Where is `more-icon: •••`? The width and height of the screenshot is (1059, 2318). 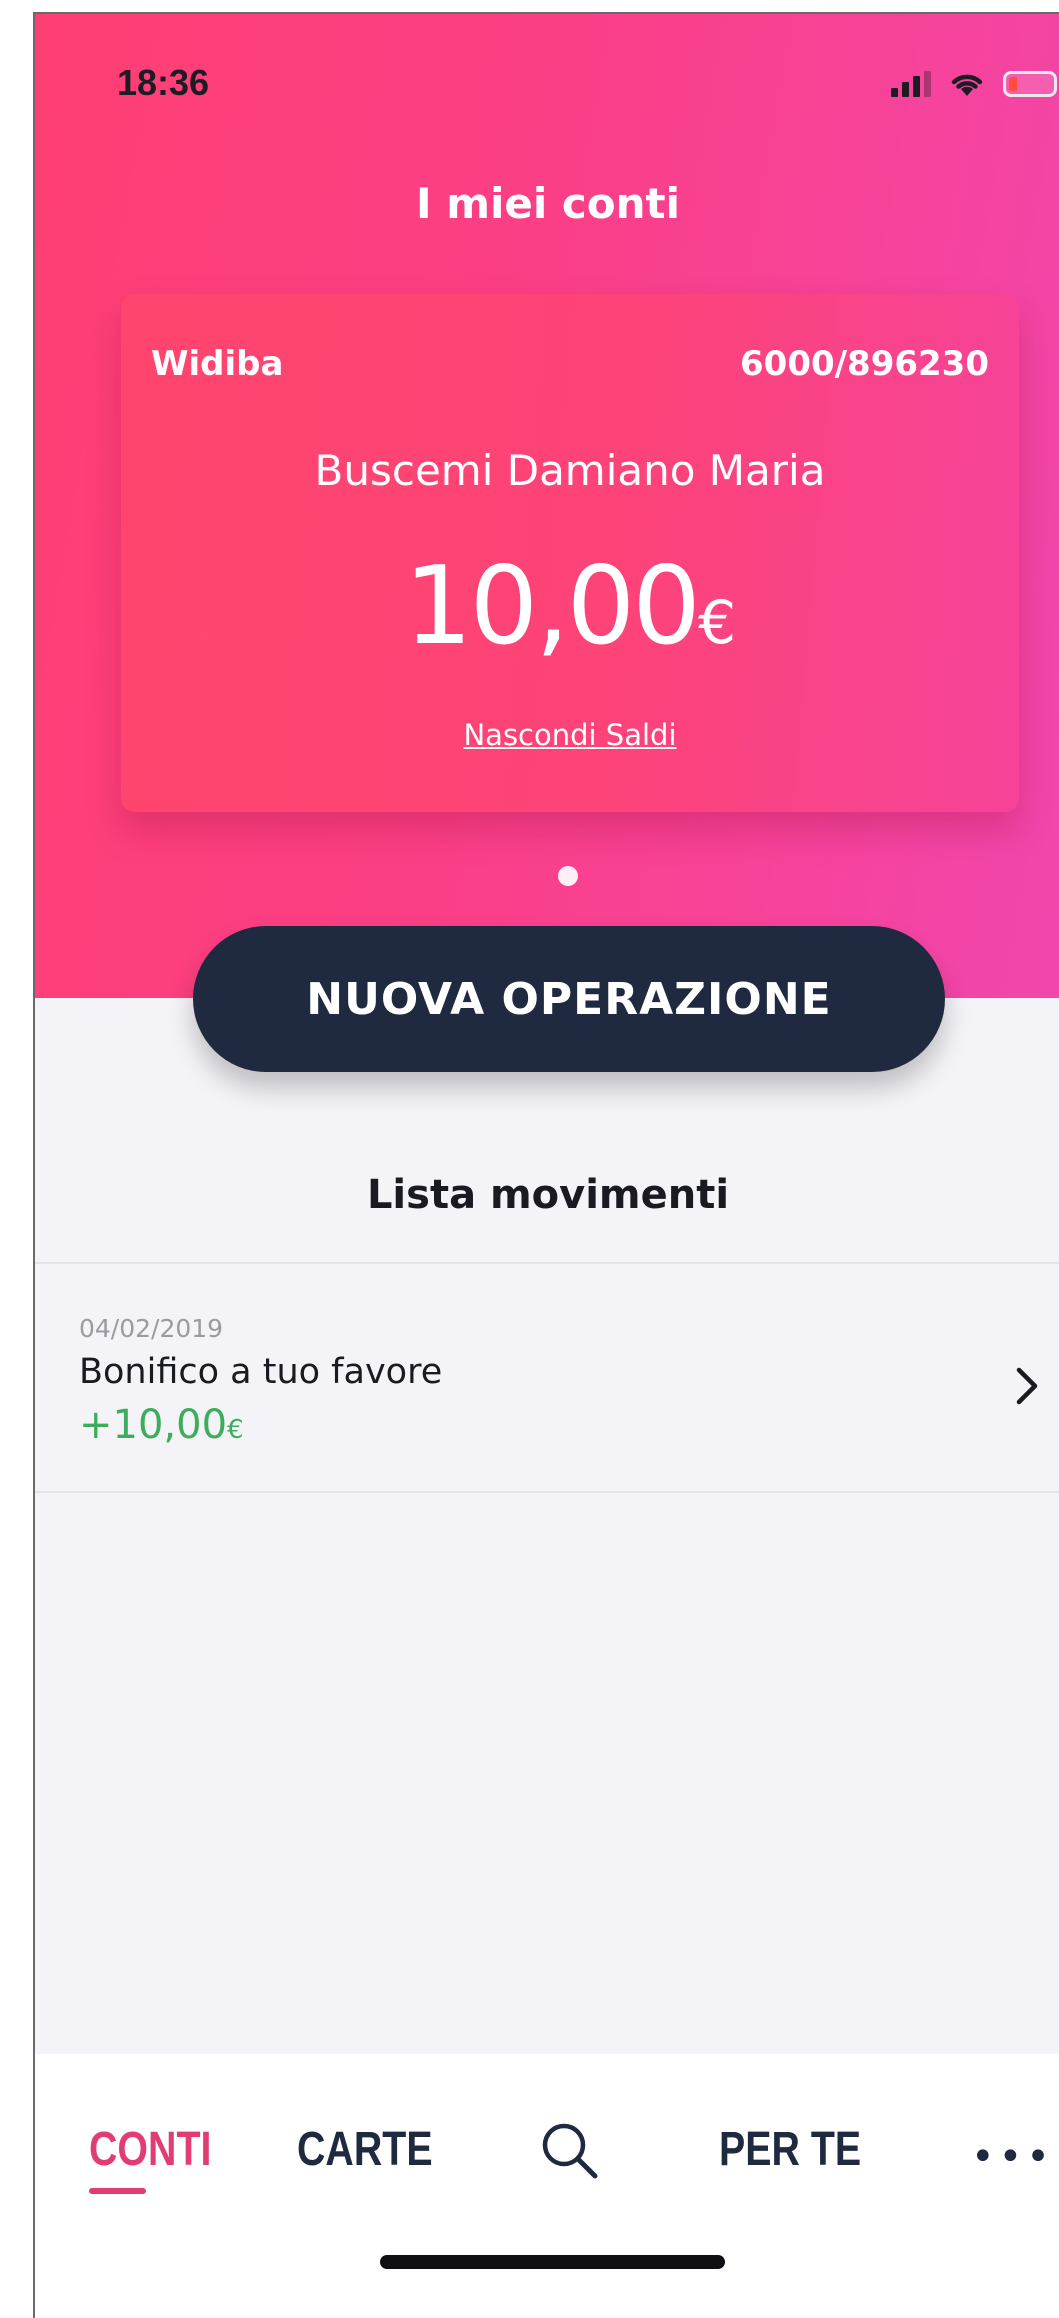 more-icon: ••• is located at coordinates (1012, 2157).